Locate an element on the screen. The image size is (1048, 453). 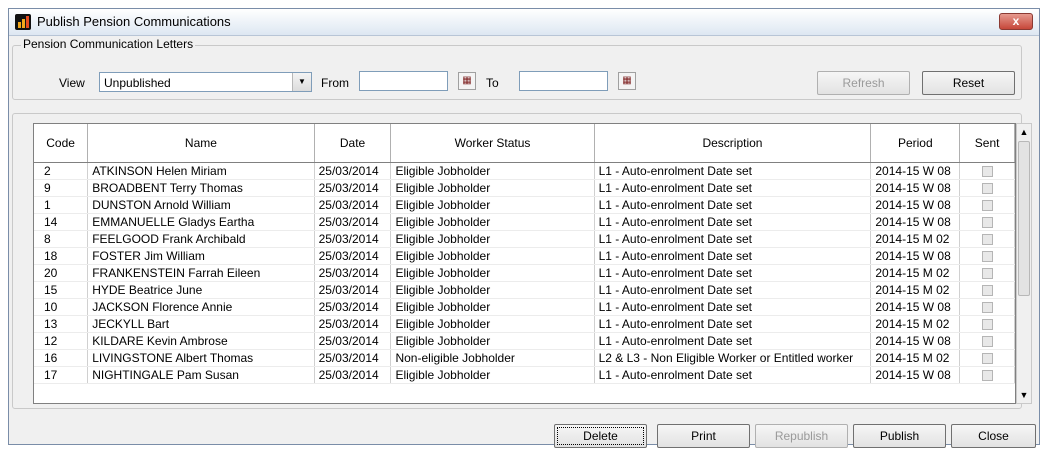
table-cell: 8 is located at coordinates (61, 239).